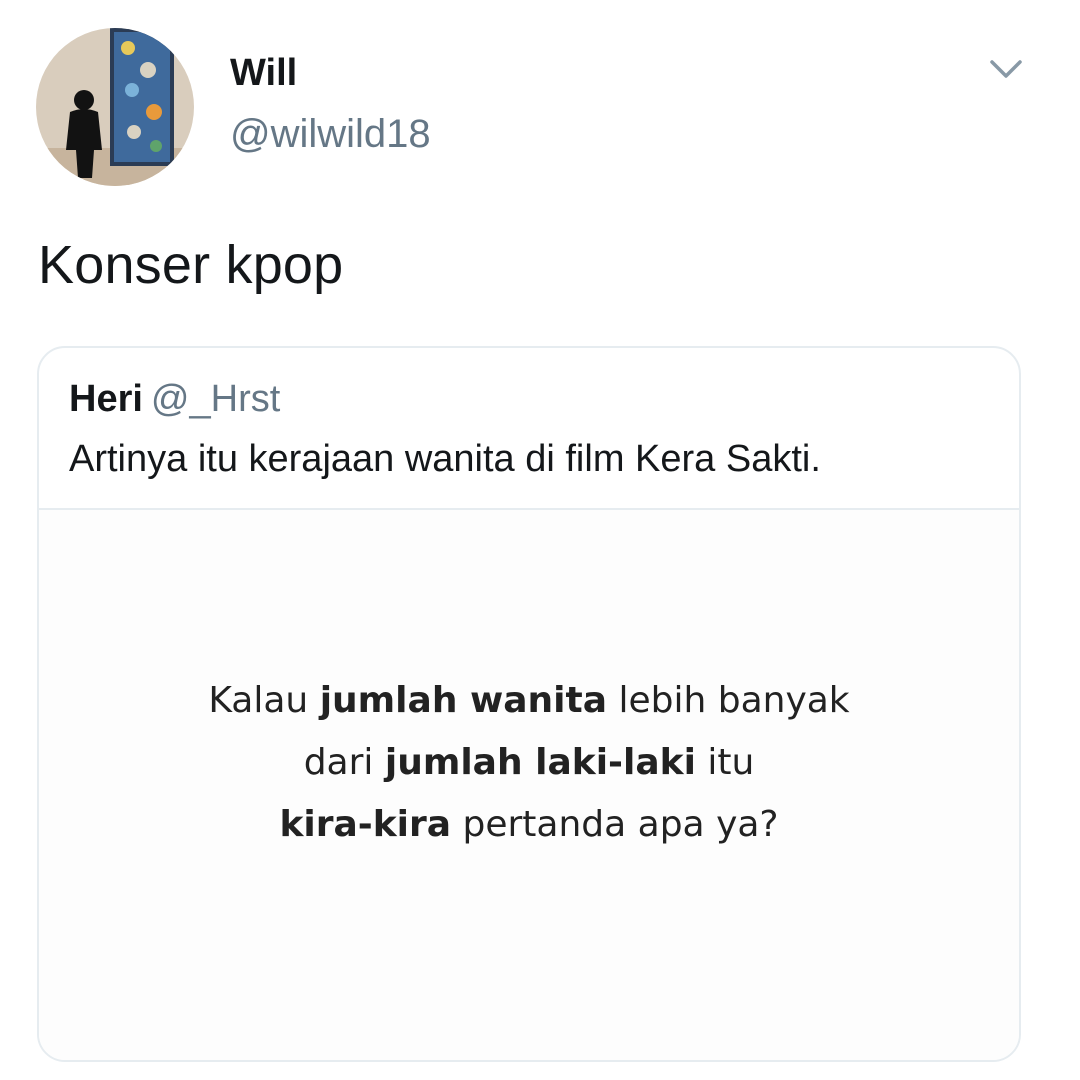 The image size is (1080, 1080). What do you see at coordinates (215, 399) in the screenshot?
I see `quoted-author-handle: @_Hrst` at bounding box center [215, 399].